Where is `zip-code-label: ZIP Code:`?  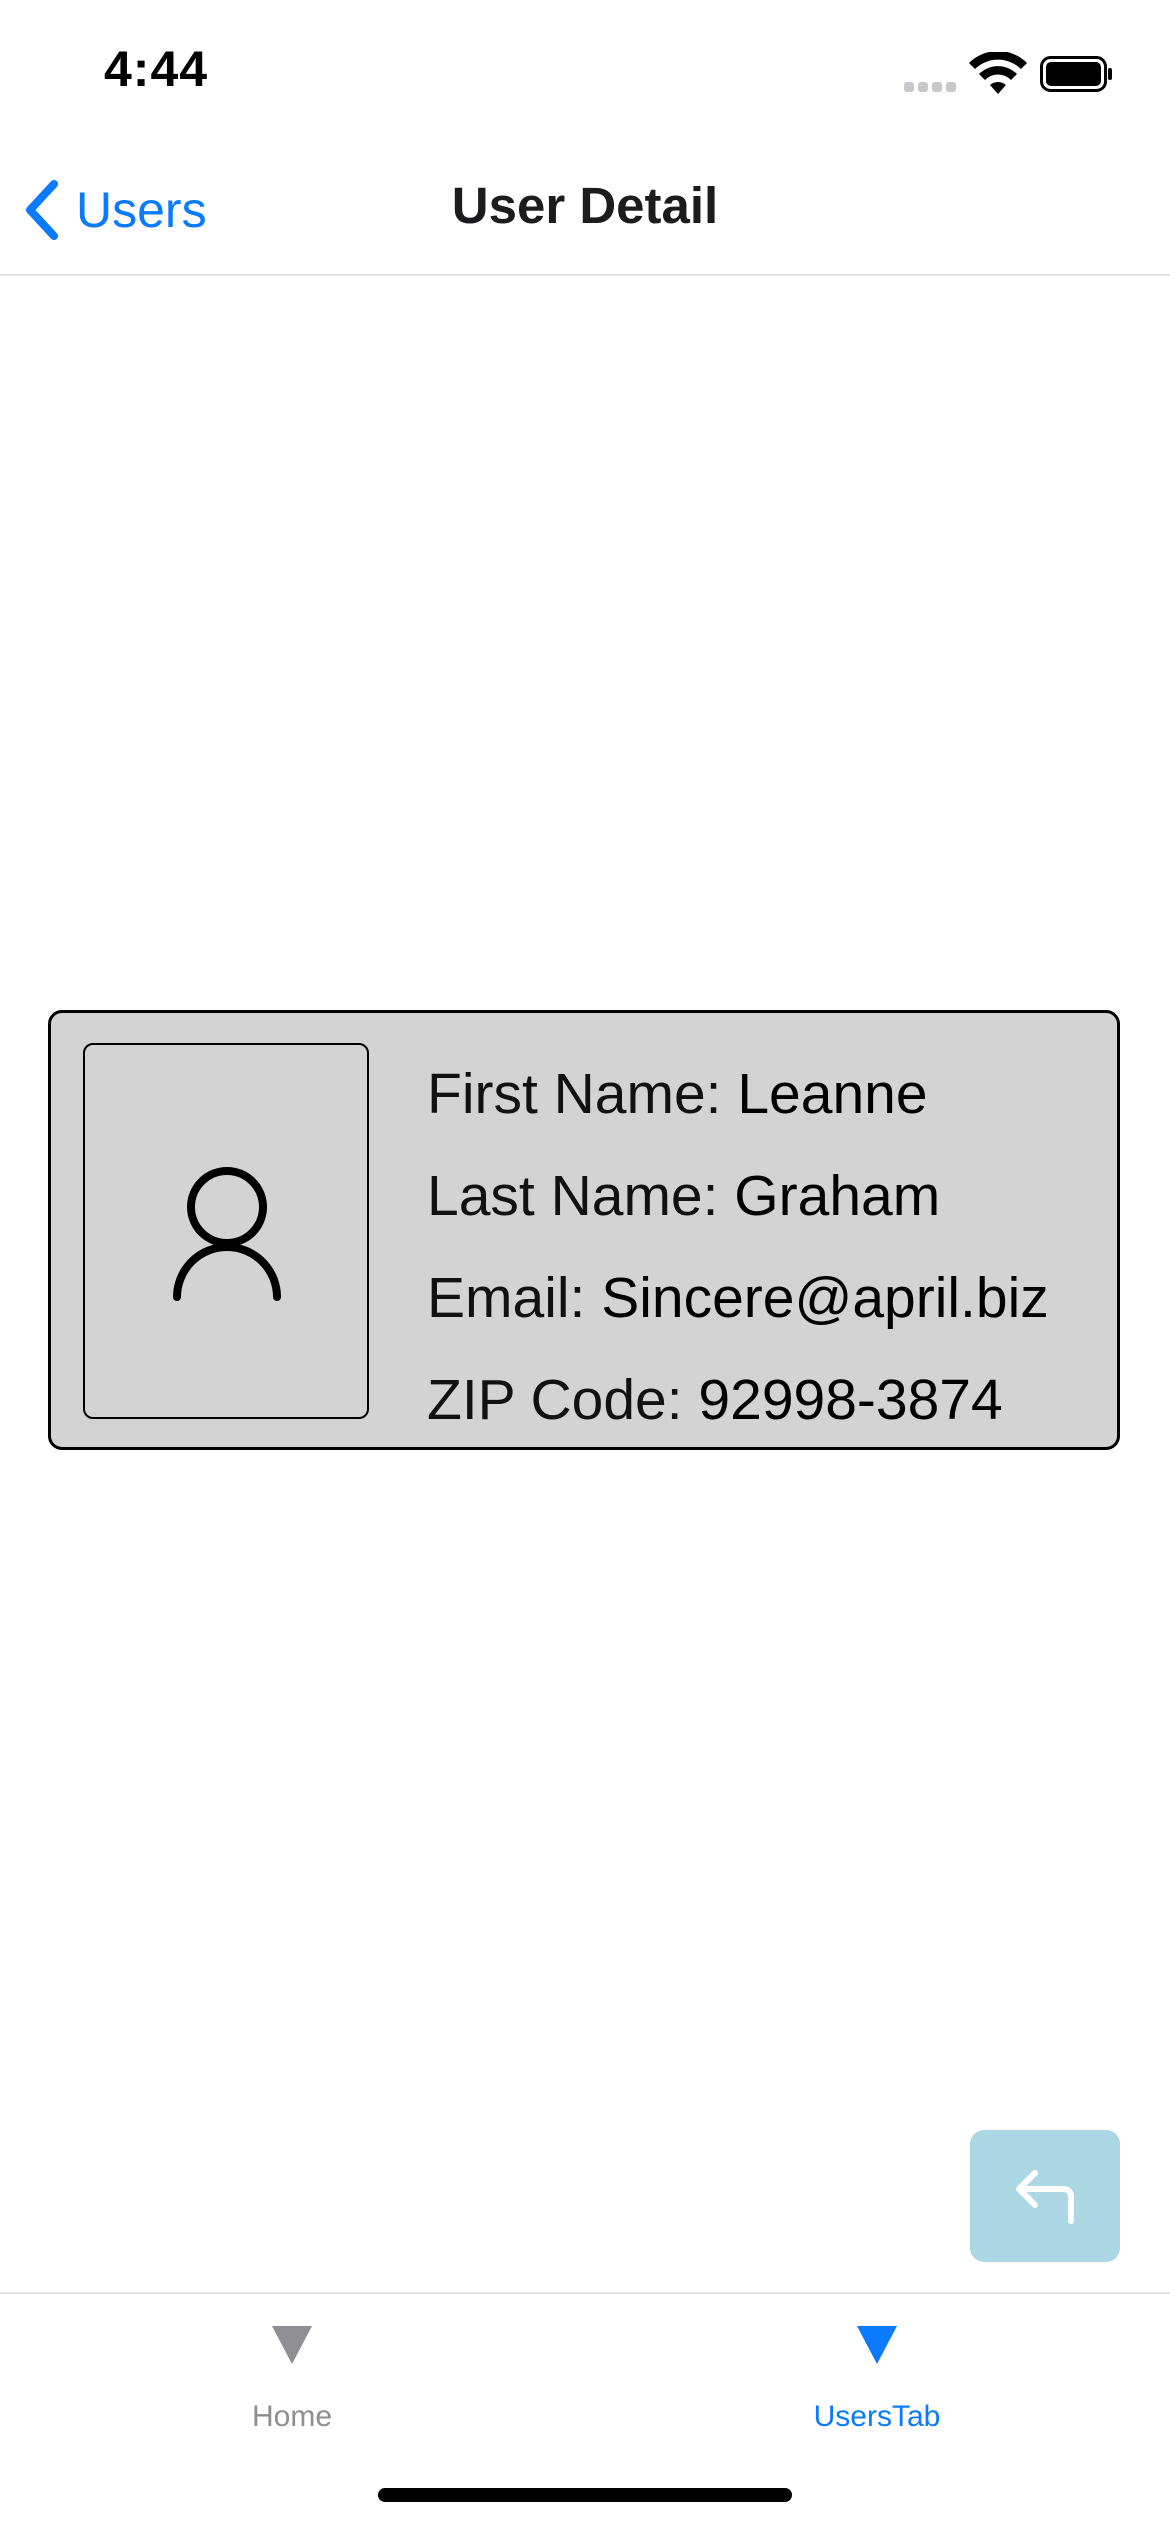 zip-code-label: ZIP Code: is located at coordinates (563, 1400).